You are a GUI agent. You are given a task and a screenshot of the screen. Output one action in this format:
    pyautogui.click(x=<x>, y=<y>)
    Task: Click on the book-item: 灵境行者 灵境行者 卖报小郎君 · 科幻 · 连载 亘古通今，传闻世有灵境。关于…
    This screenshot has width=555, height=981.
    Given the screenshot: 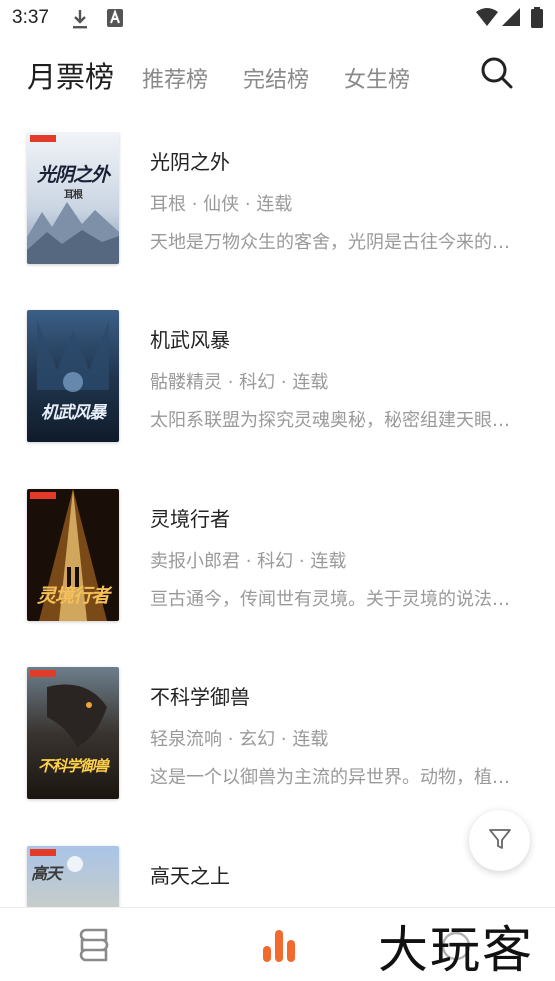 What is the action you would take?
    pyautogui.click(x=277, y=556)
    